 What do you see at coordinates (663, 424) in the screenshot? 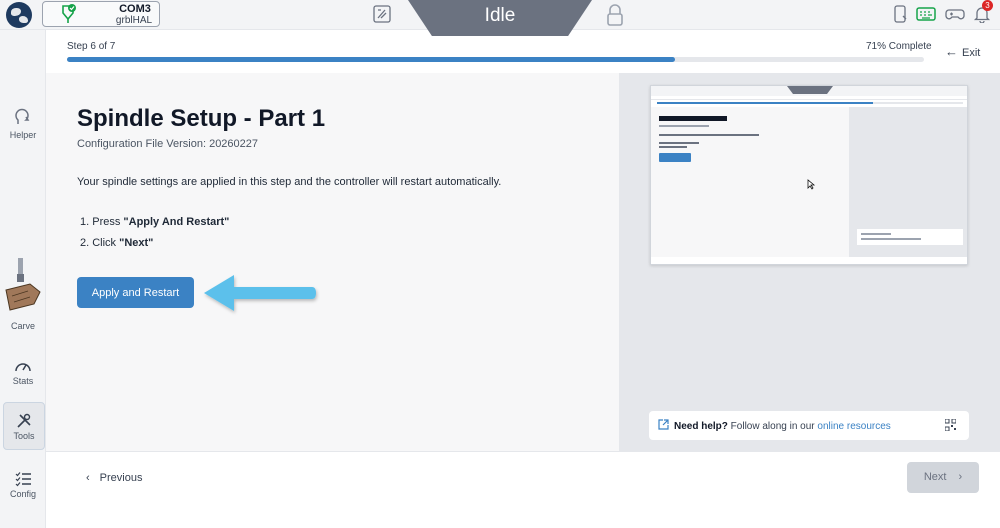
I see `external-link-icon` at bounding box center [663, 424].